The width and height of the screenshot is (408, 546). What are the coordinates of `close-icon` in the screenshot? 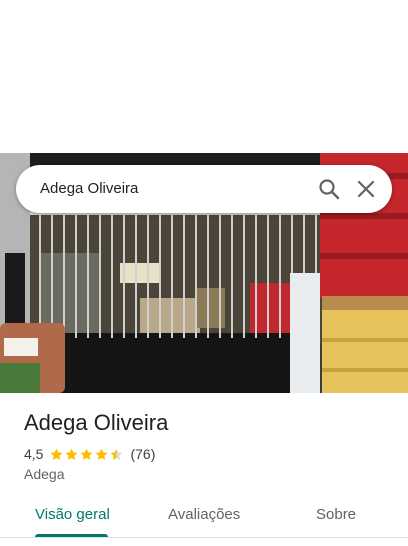 It's located at (366, 189).